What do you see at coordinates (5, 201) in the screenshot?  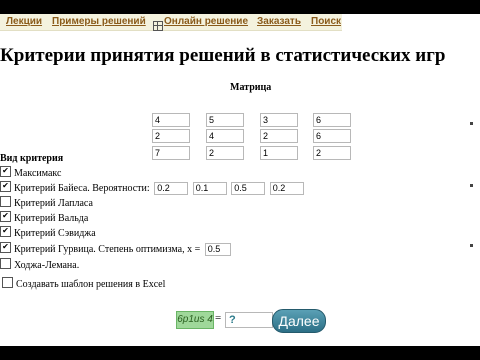 I see `laplace-checkbox` at bounding box center [5, 201].